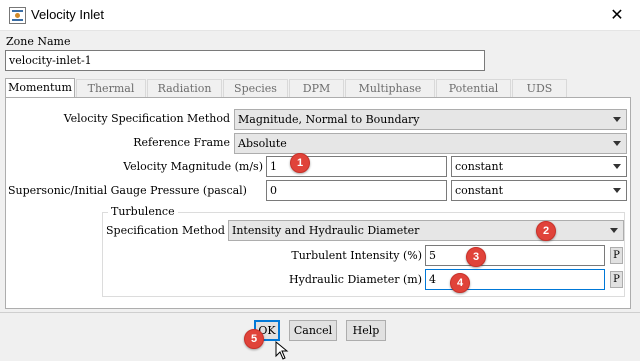  Describe the element at coordinates (539, 190) in the screenshot. I see `gauge-pressure-mode-select: constant` at that location.